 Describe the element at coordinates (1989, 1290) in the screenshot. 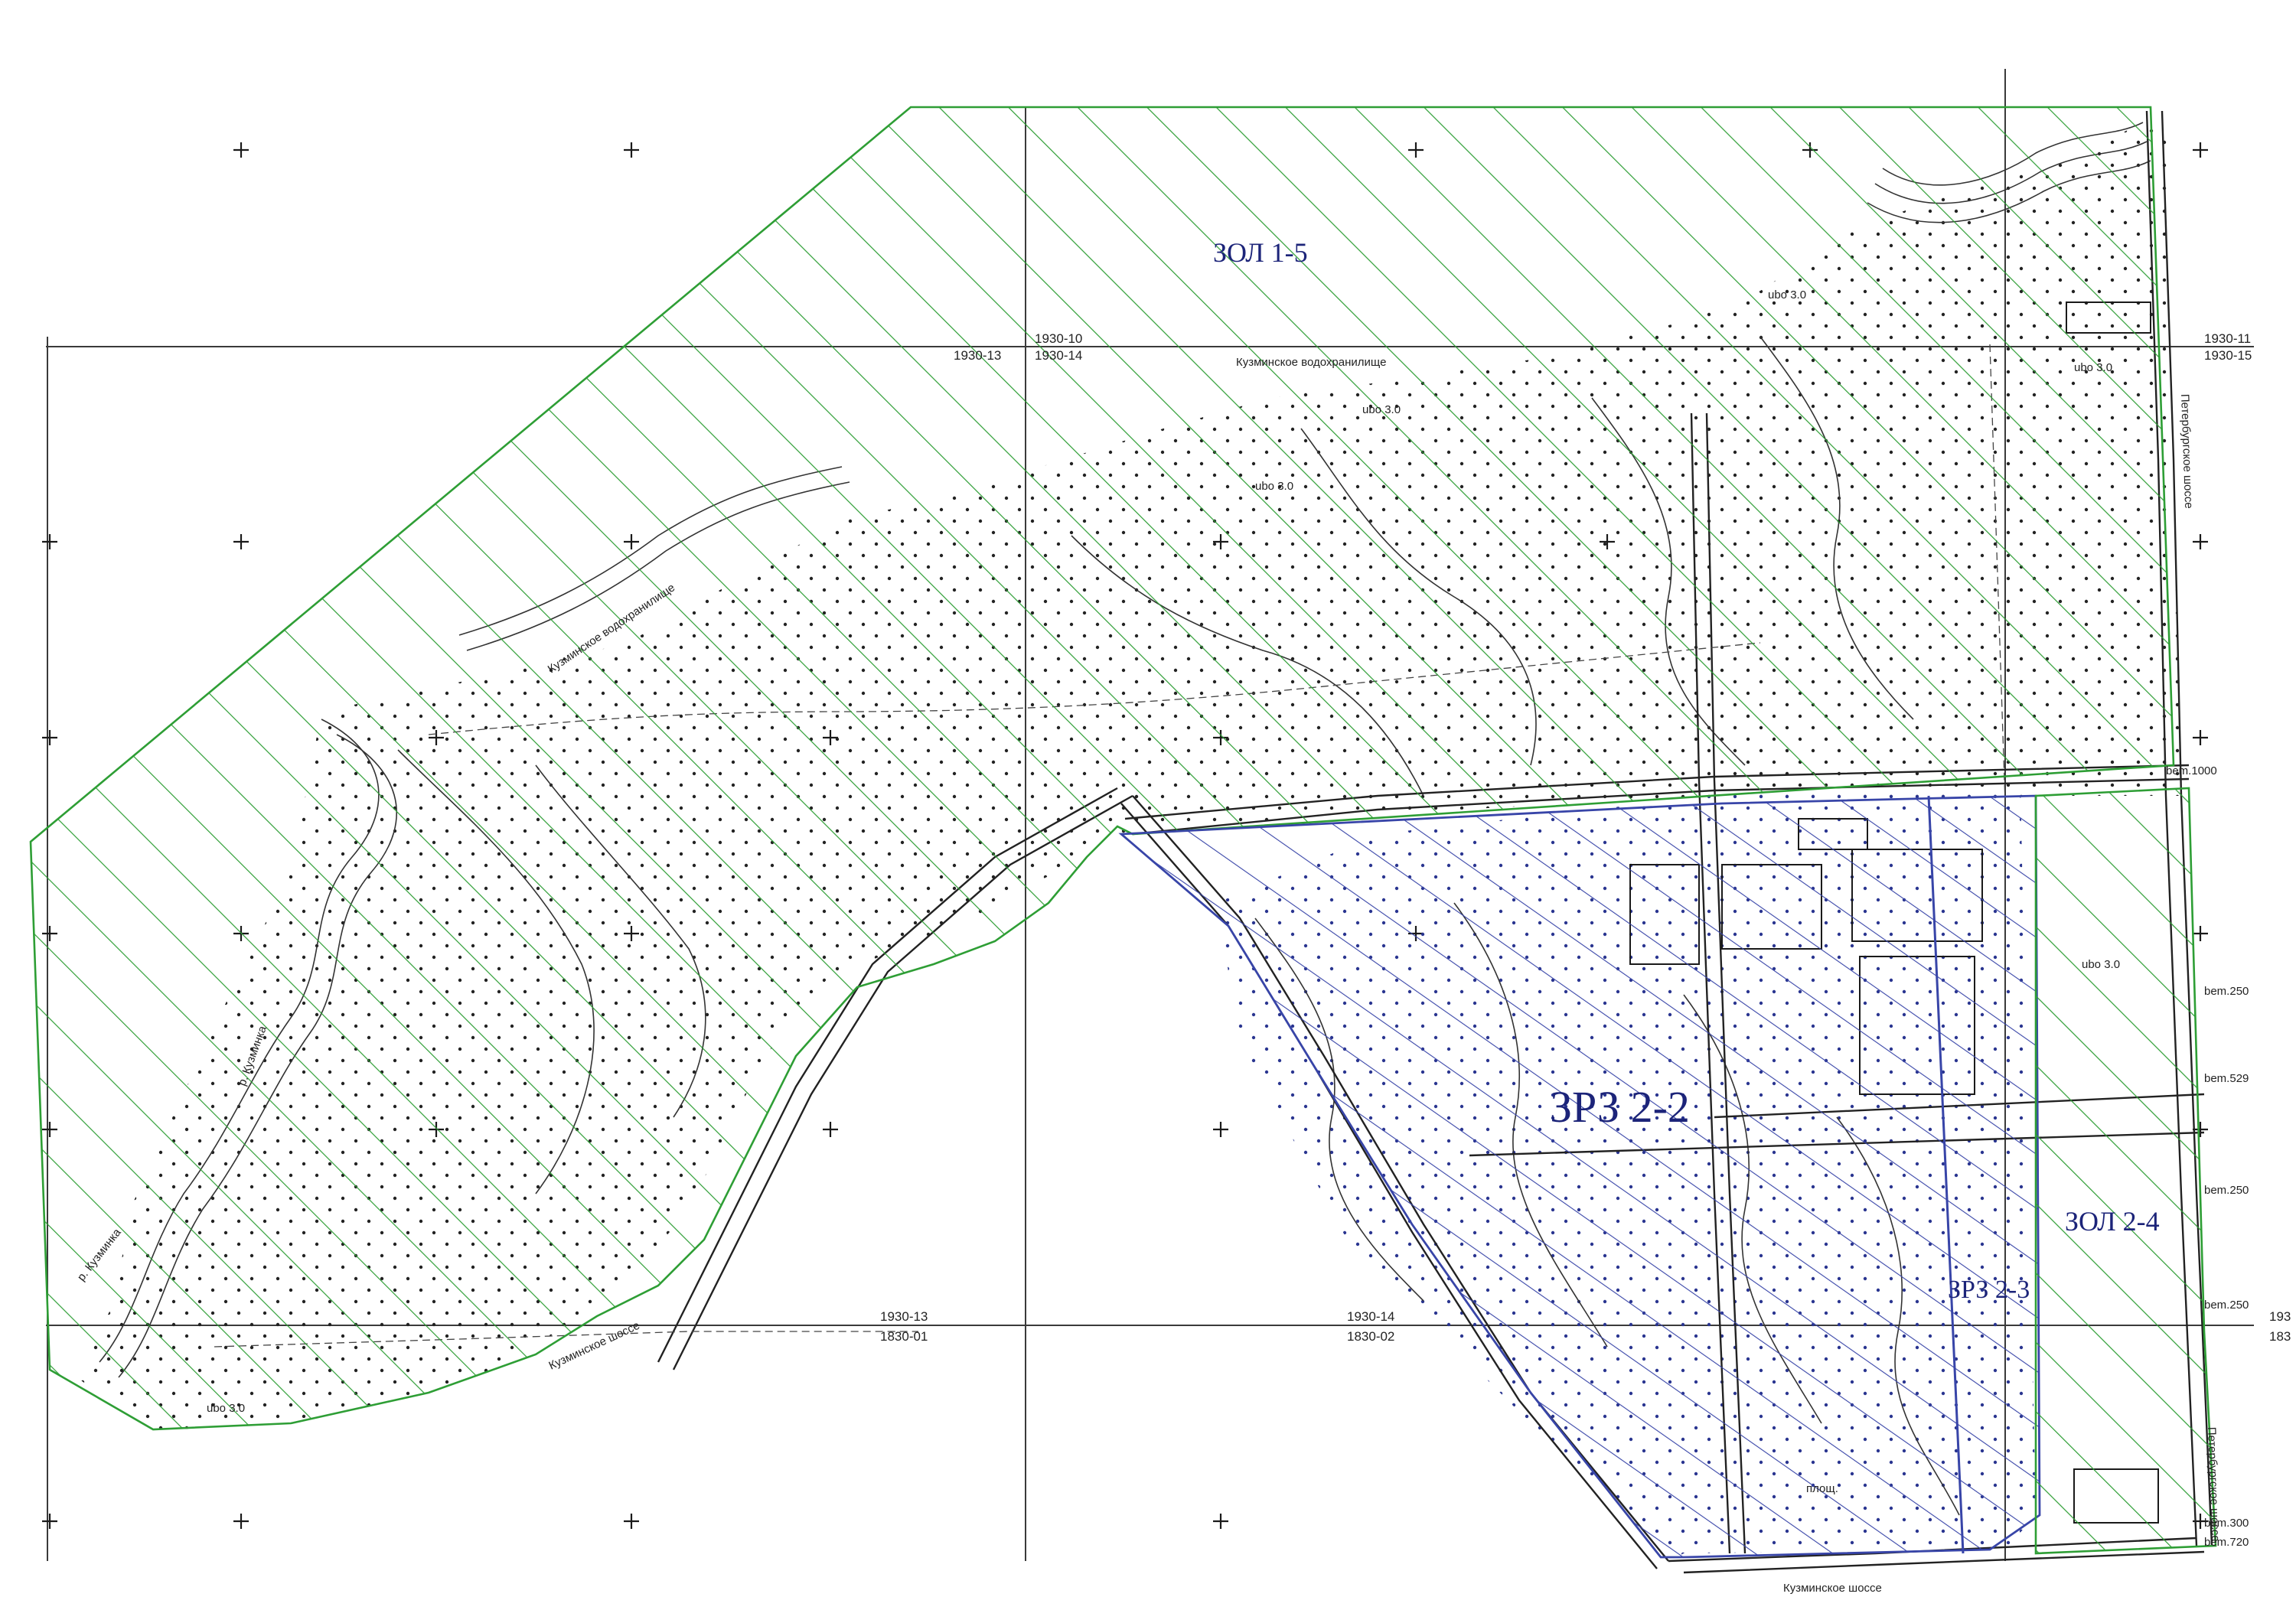

I see `zone-label-zrz-2-3: ЗРЗ 2-3` at that location.